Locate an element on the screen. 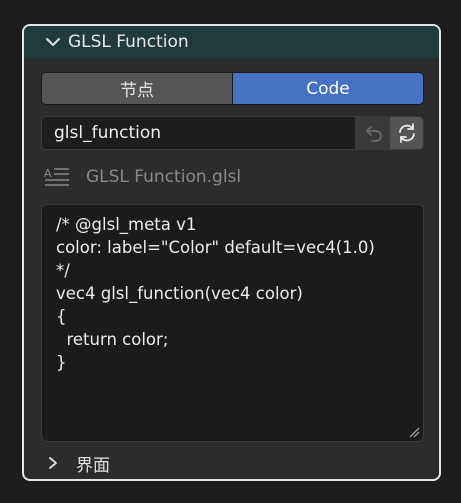 This screenshot has width=461, height=503. chevron-down-icon is located at coordinates (53, 42).